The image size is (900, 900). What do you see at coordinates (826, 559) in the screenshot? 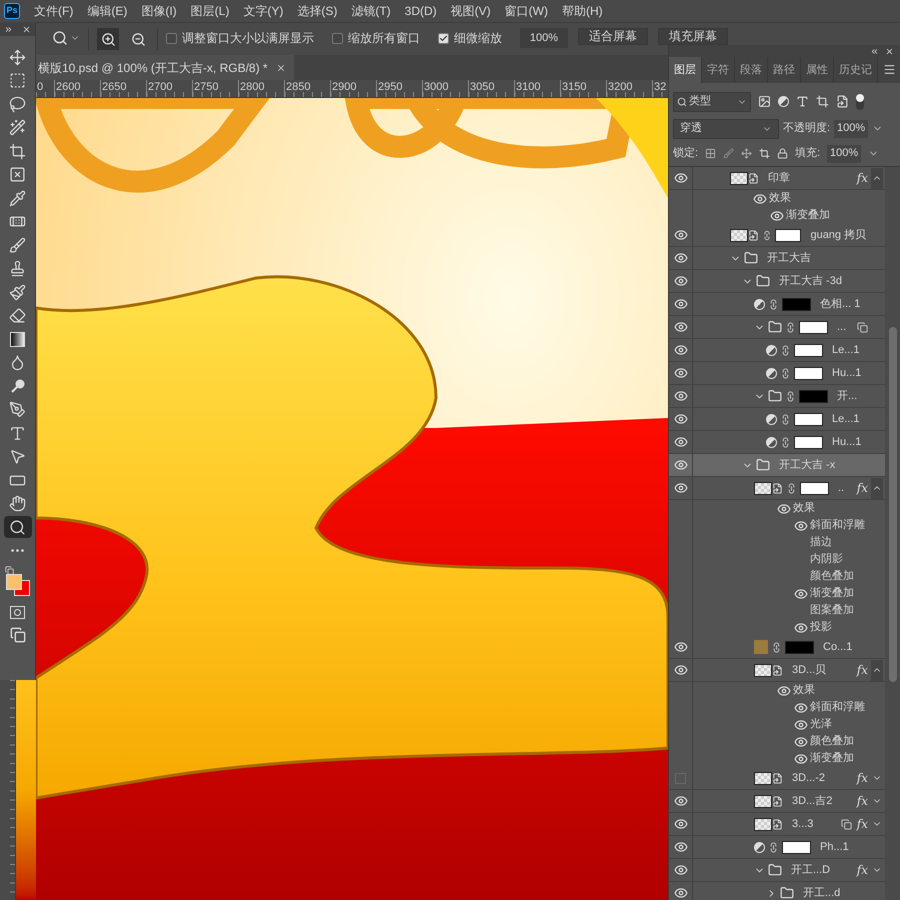
I see `effect-label: 内阴影` at bounding box center [826, 559].